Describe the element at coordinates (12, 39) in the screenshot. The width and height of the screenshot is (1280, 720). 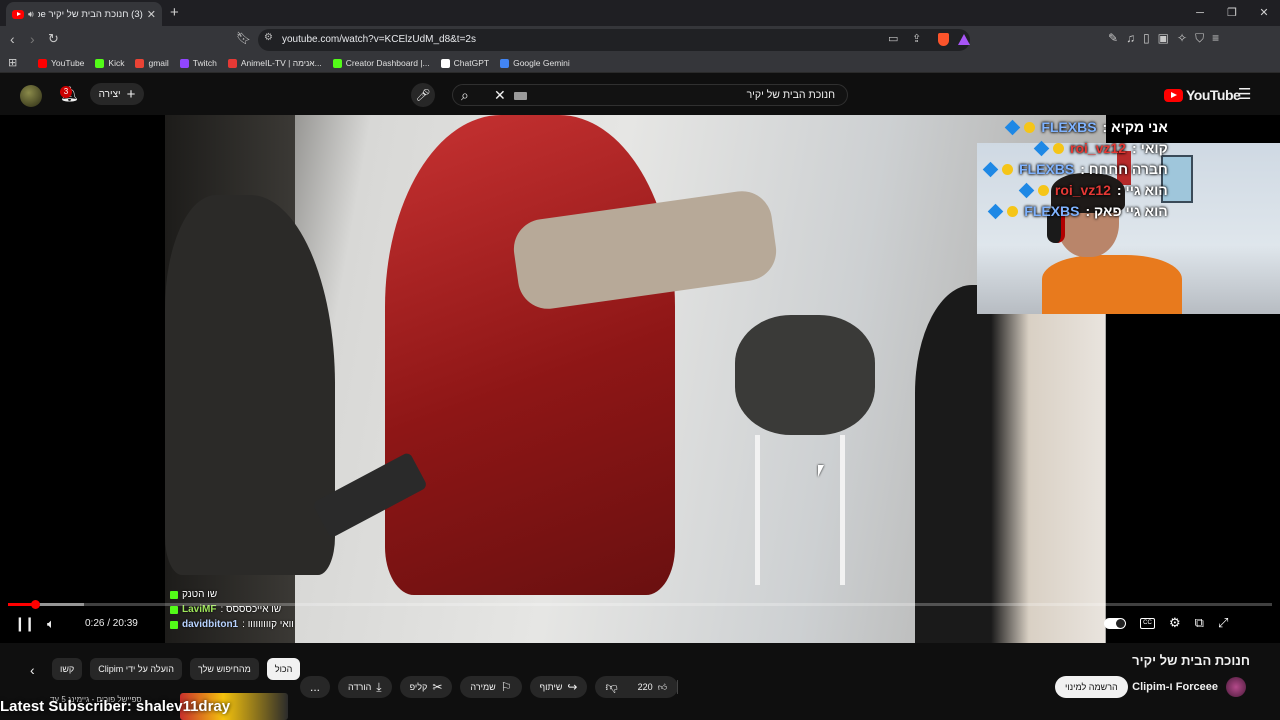
I see `back-icon: ‹` at that location.